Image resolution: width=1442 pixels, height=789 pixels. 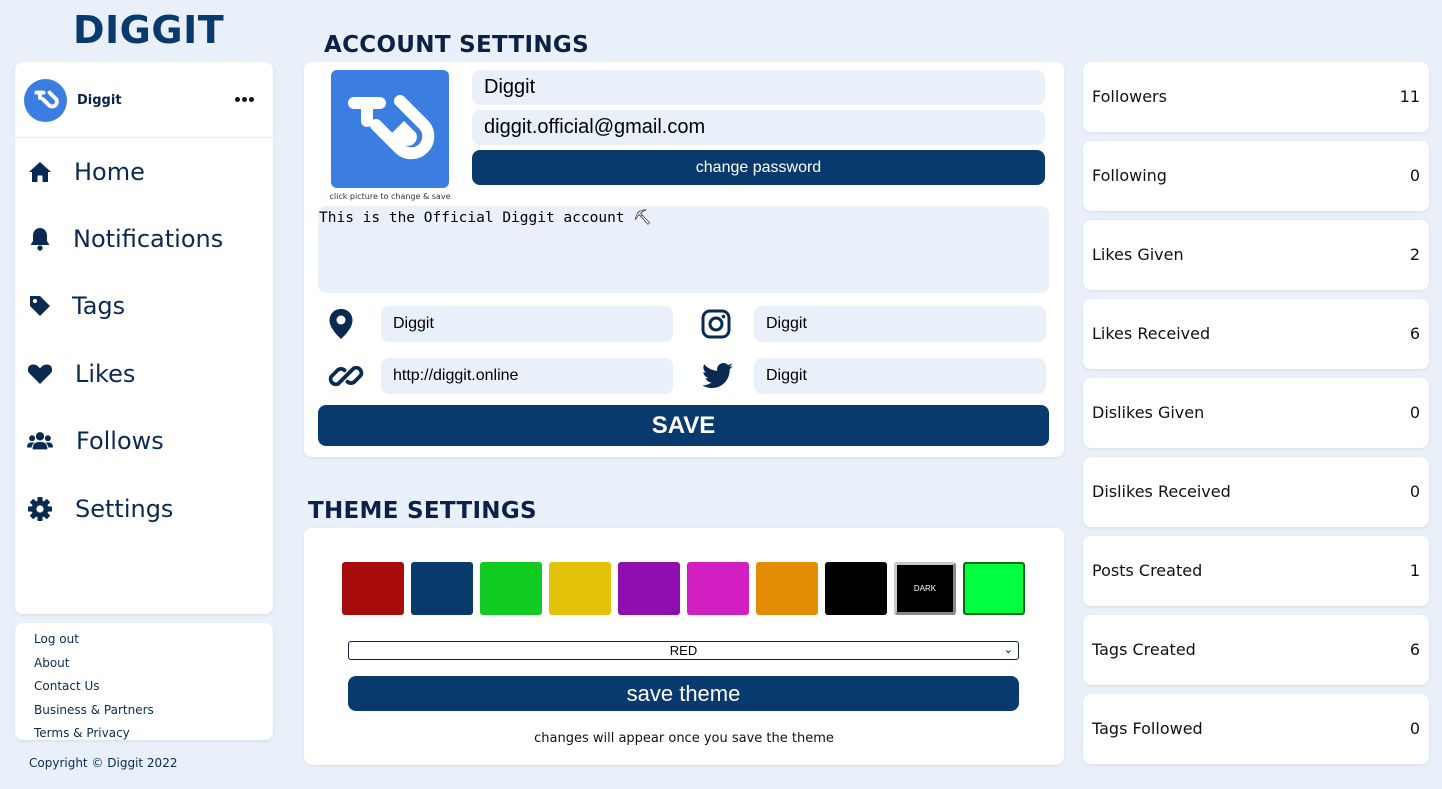 What do you see at coordinates (40, 306) in the screenshot?
I see `tag-icon` at bounding box center [40, 306].